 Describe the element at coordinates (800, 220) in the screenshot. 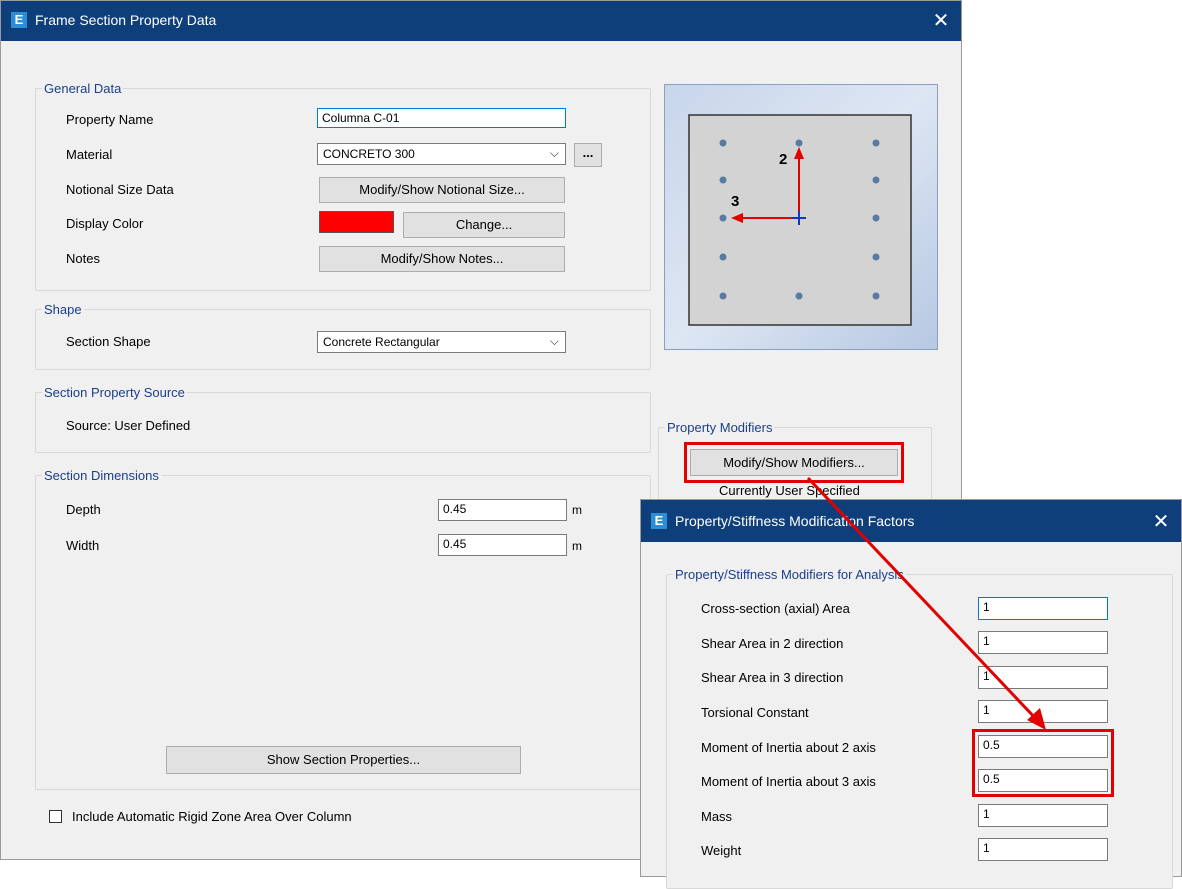

I see `section-preview-drawing: 2 3` at that location.